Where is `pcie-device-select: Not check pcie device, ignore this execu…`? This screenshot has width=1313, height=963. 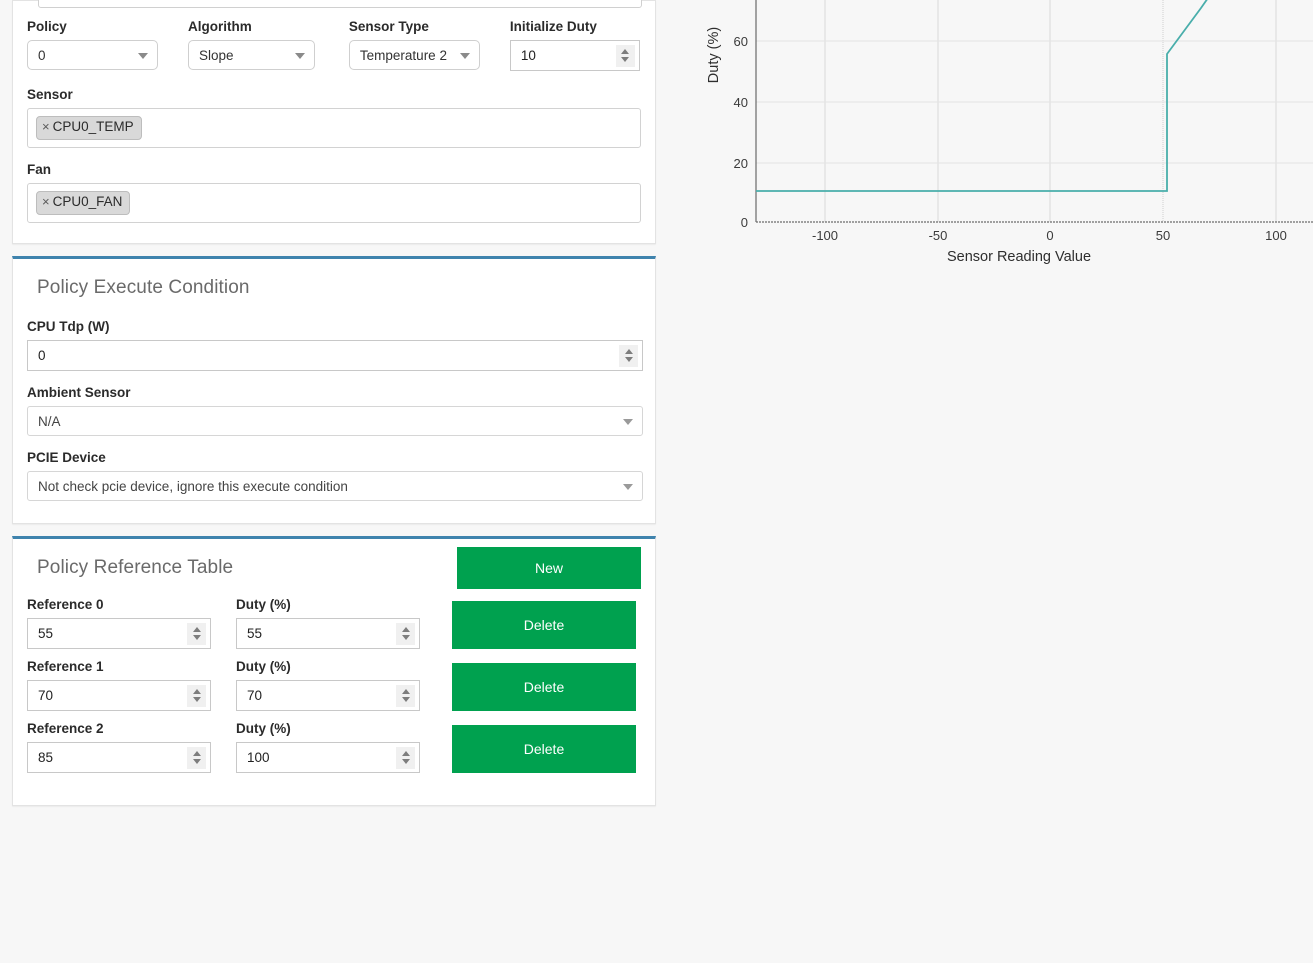 pcie-device-select: Not check pcie device, ignore this execu… is located at coordinates (335, 486).